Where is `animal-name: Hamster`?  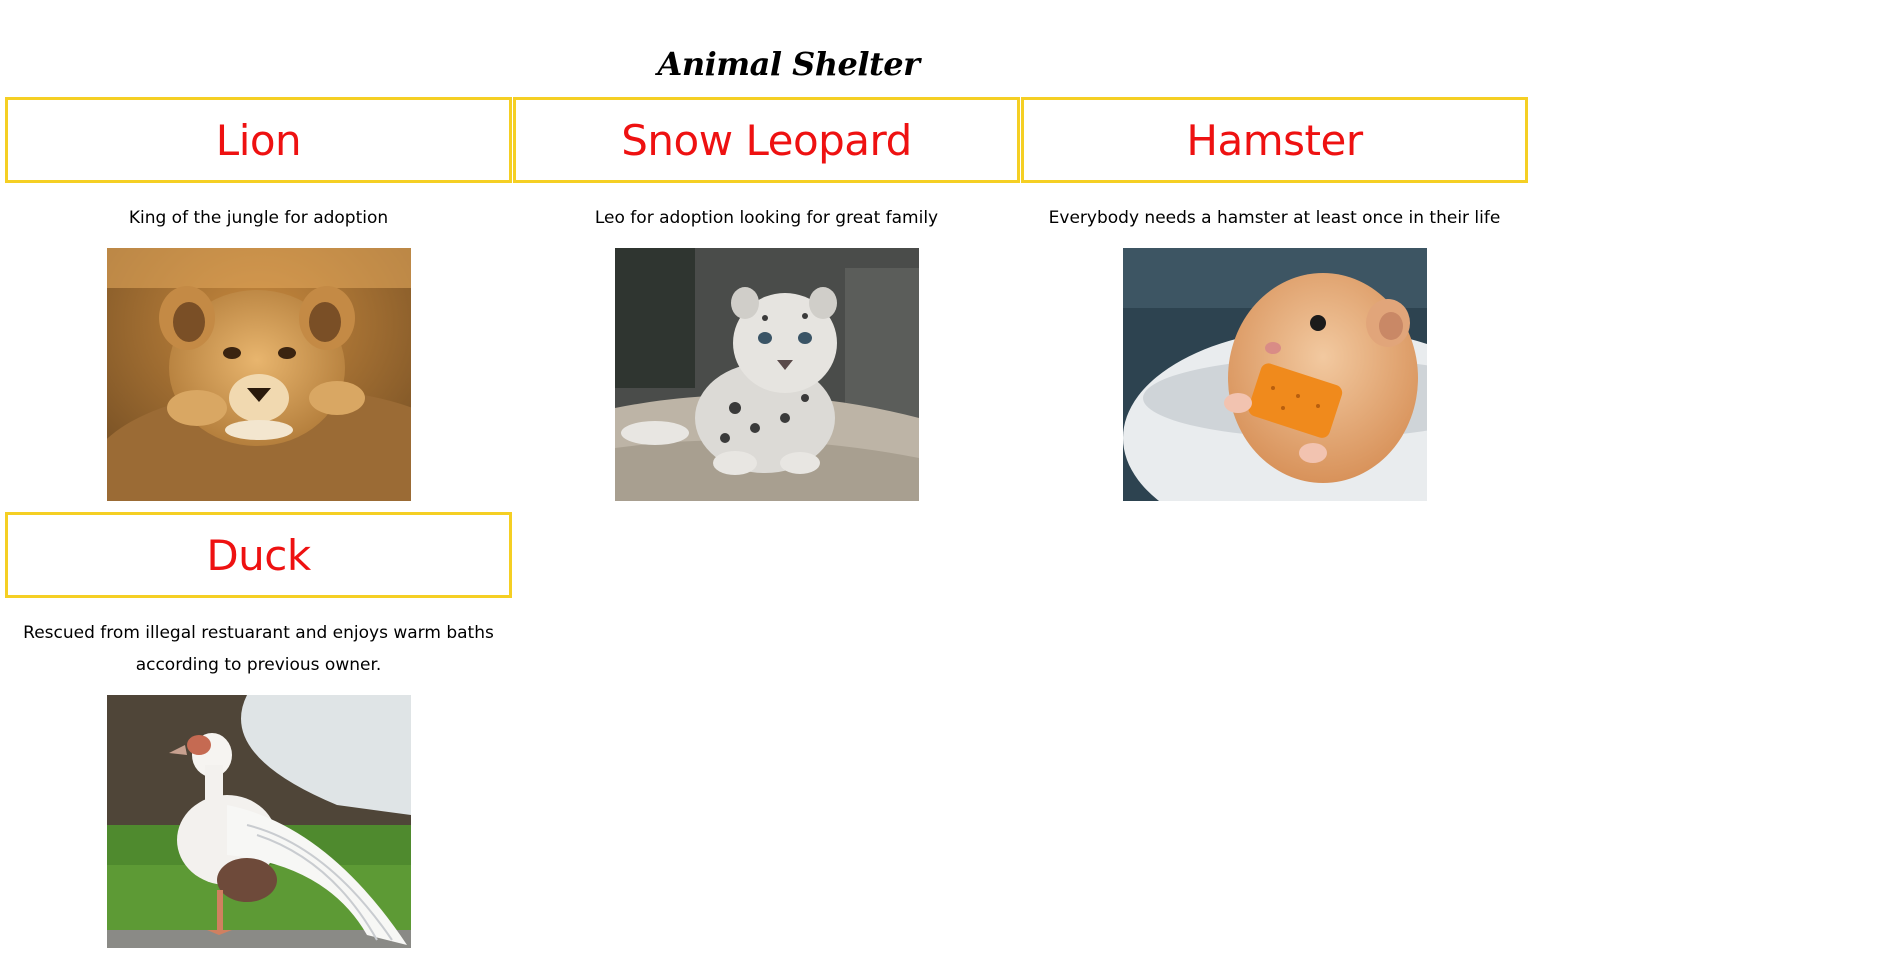 animal-name: Hamster is located at coordinates (1274, 140).